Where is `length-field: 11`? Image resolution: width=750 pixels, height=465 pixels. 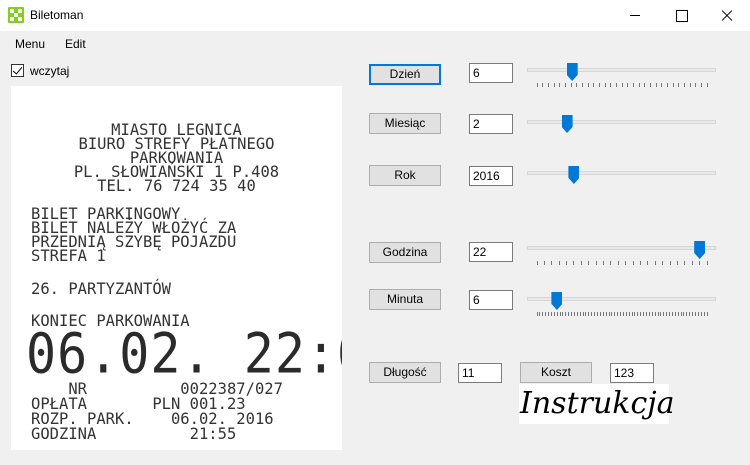 length-field: 11 is located at coordinates (480, 373).